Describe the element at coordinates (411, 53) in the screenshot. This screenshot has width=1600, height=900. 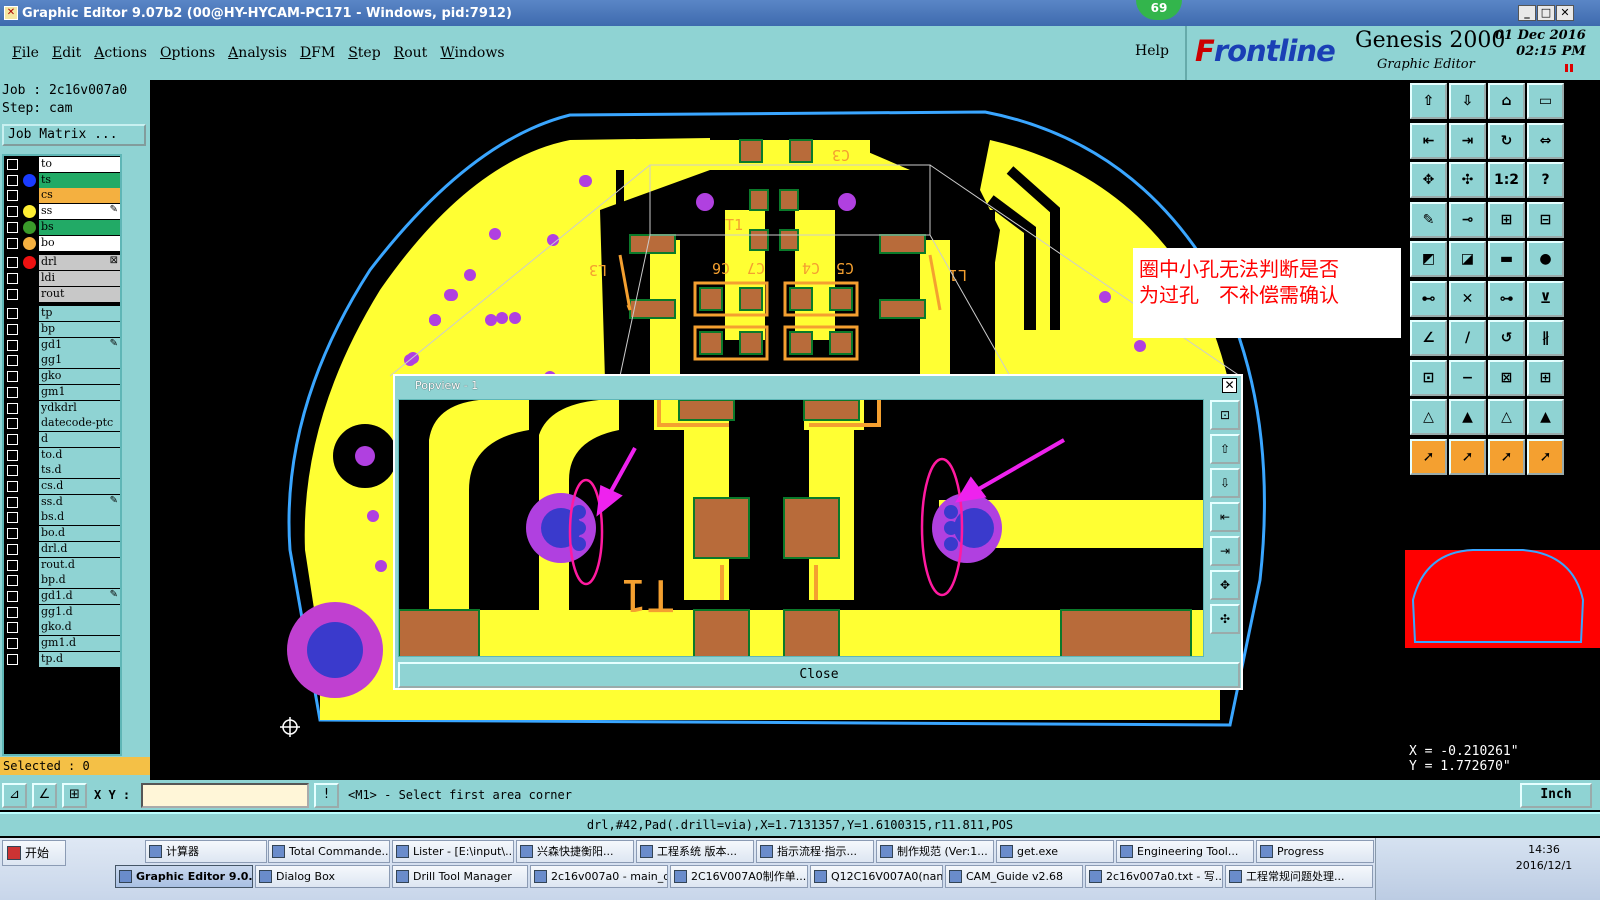
I see `menu-rout: Rout` at that location.